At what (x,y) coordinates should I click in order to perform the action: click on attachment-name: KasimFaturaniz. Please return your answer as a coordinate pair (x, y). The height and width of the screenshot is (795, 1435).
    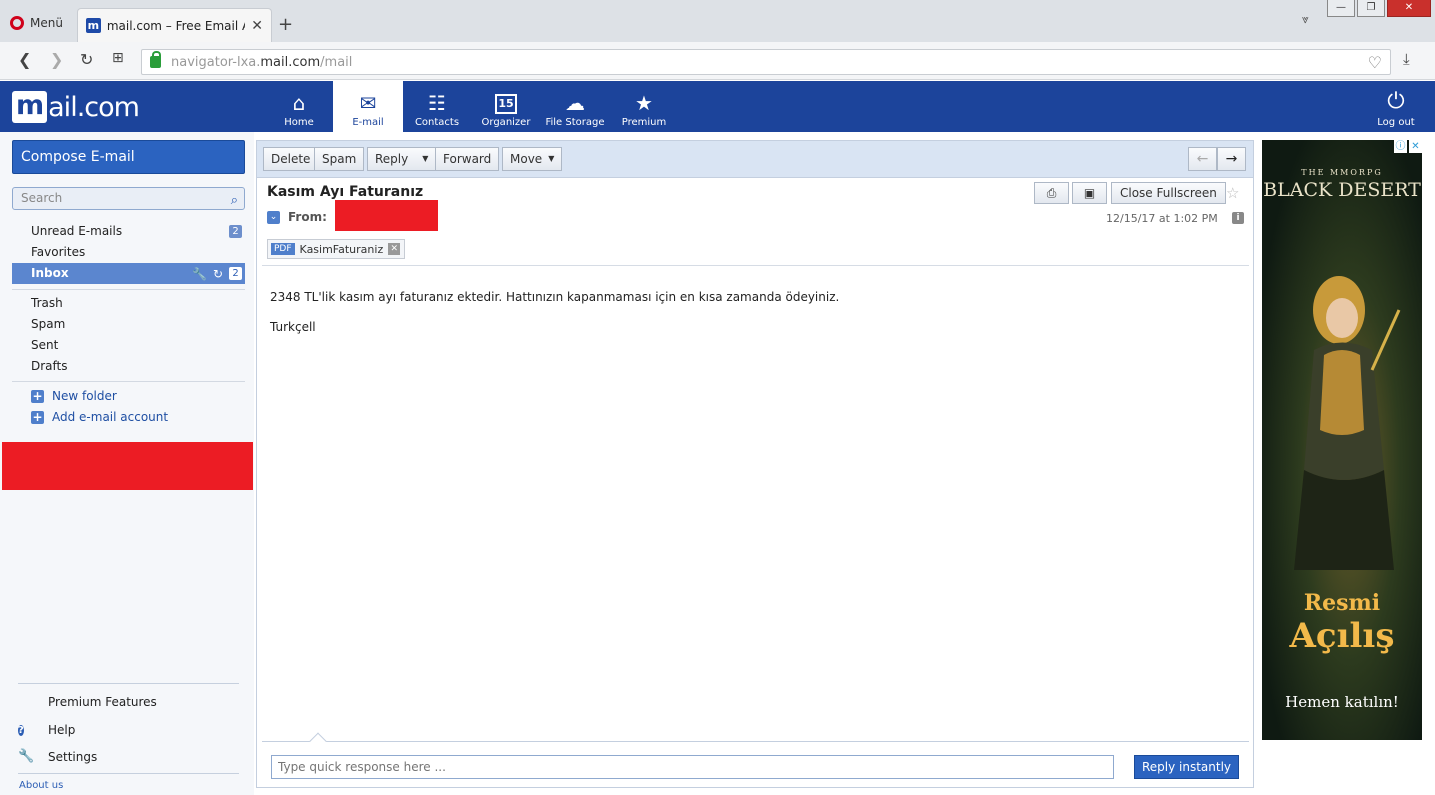
    Looking at the image, I should click on (341, 249).